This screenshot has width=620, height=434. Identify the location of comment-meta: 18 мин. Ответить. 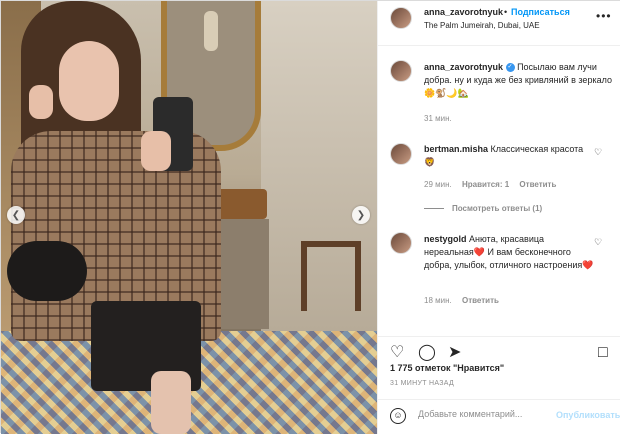
(465, 300).